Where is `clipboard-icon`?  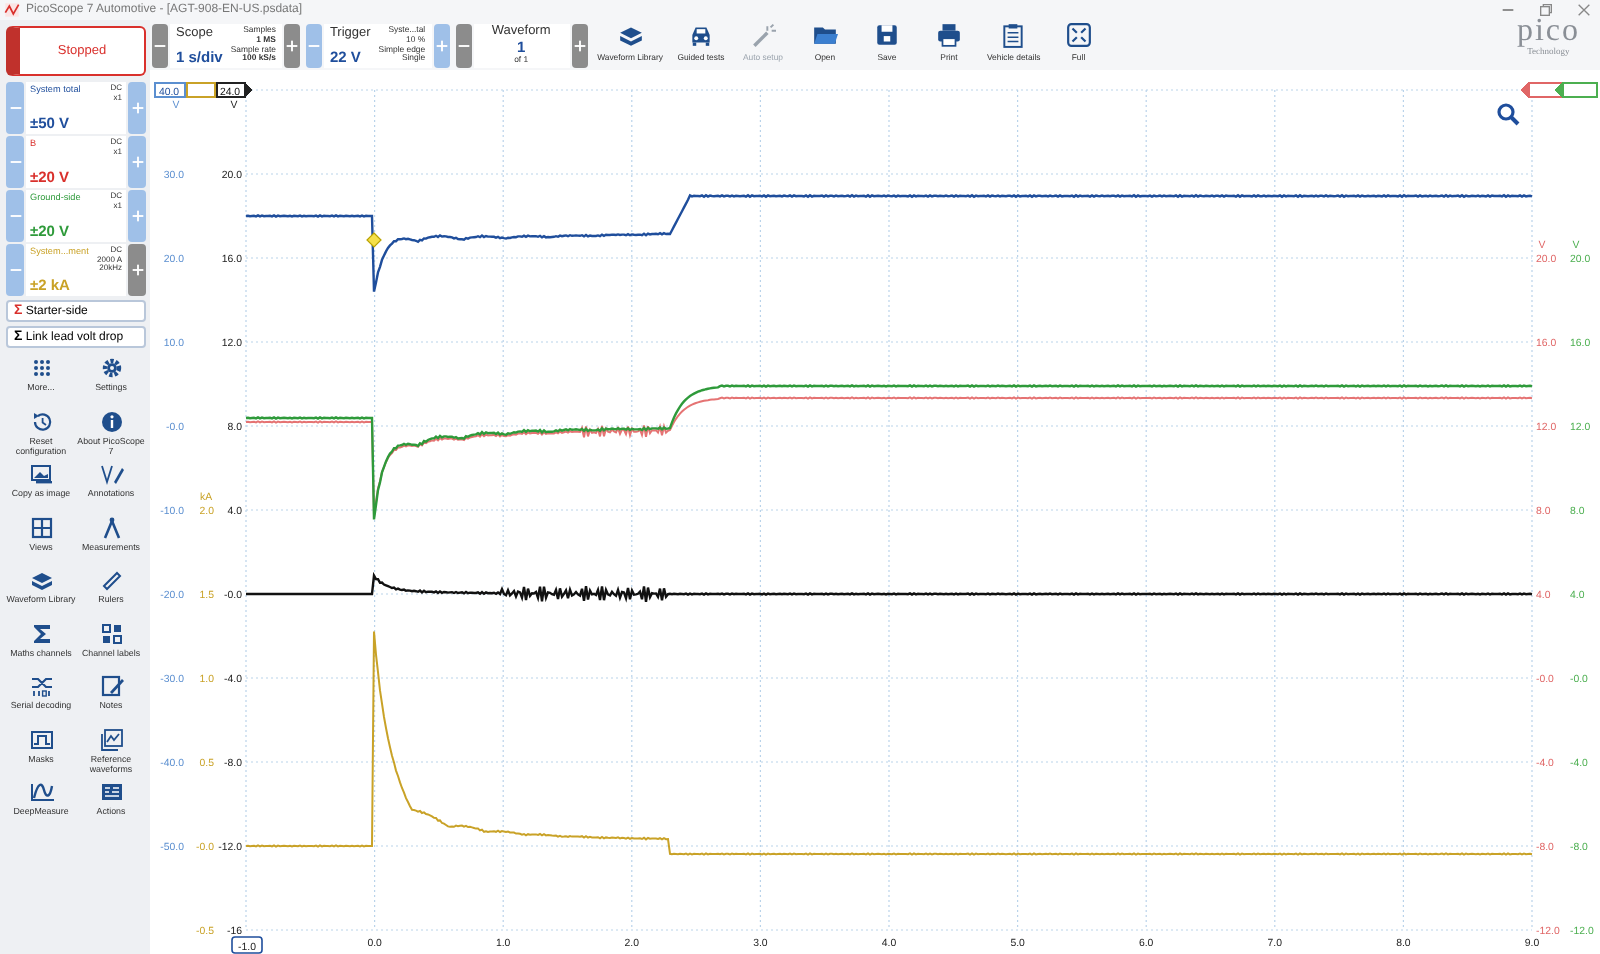 clipboard-icon is located at coordinates (1013, 34).